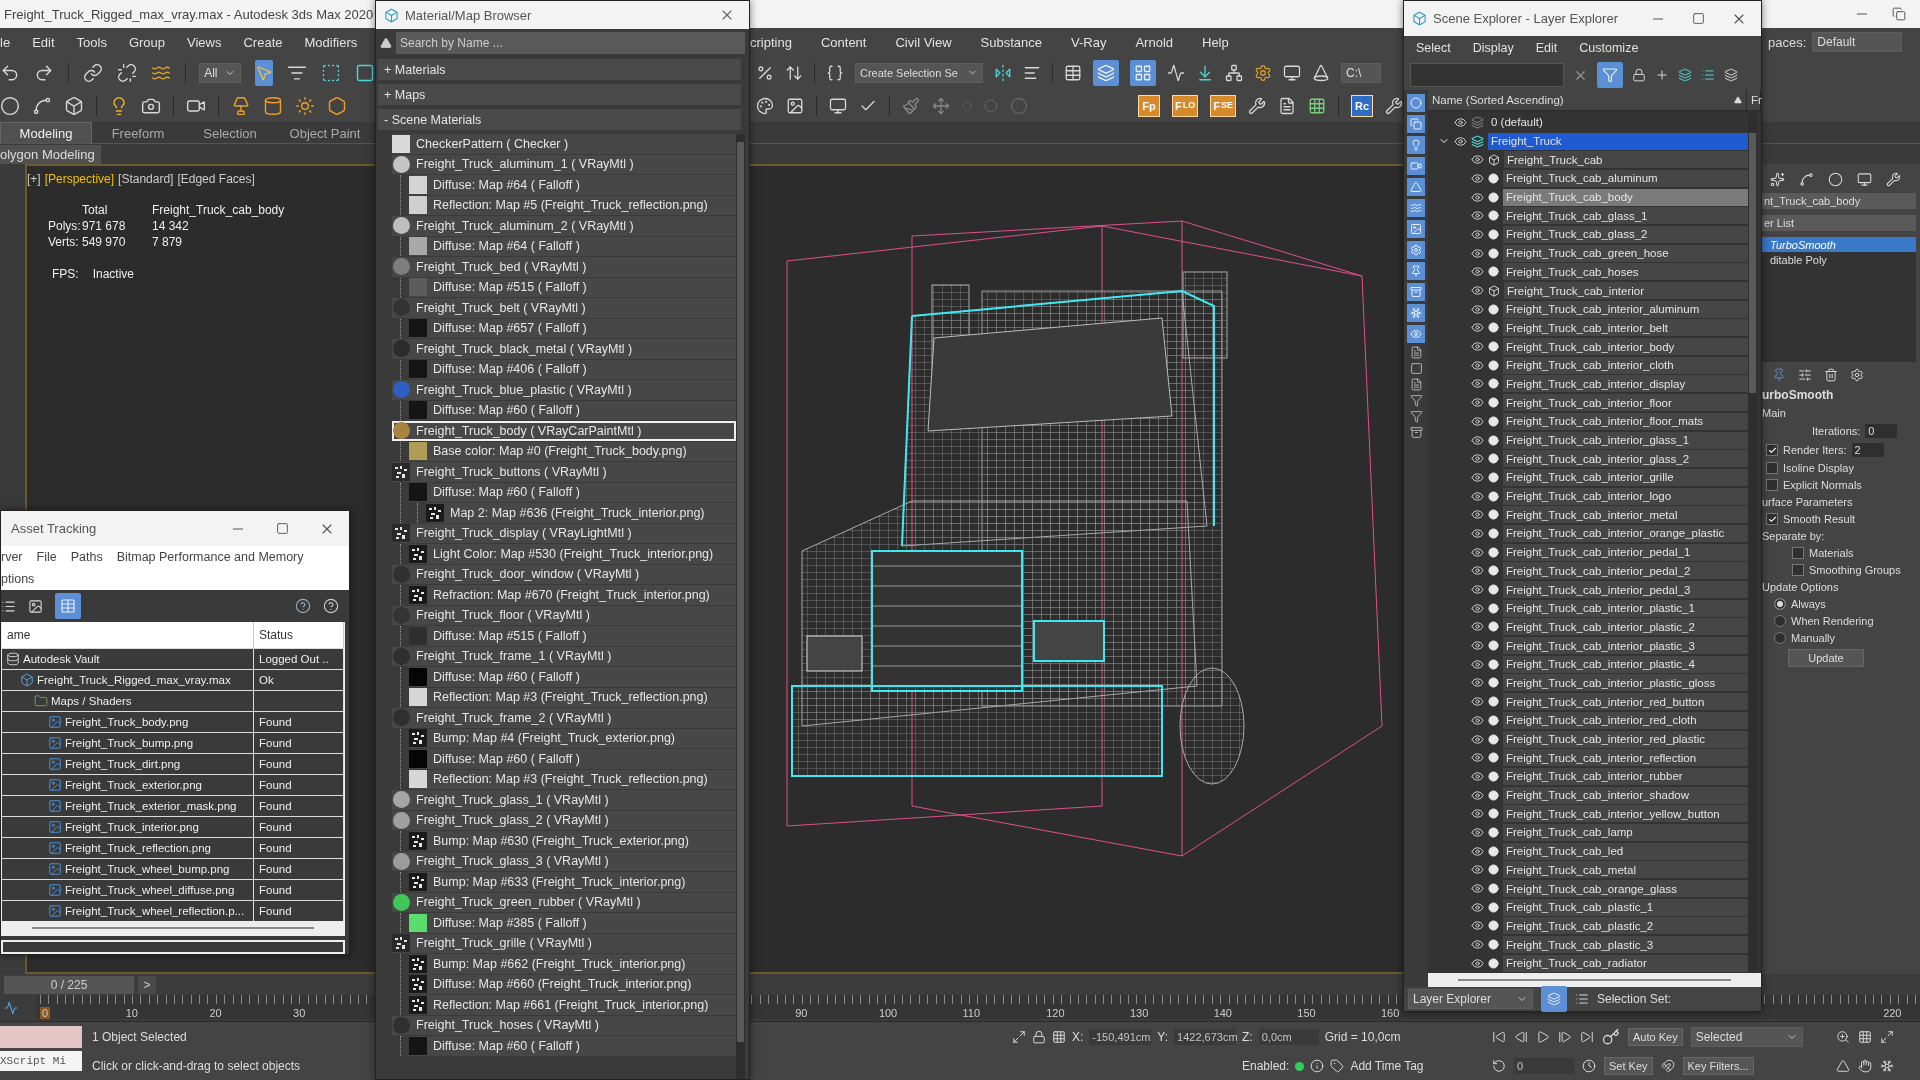 The height and width of the screenshot is (1080, 1920). Describe the element at coordinates (1625, 347) in the screenshot. I see `object-item: Freight_Truck_cab_interior_body` at that location.